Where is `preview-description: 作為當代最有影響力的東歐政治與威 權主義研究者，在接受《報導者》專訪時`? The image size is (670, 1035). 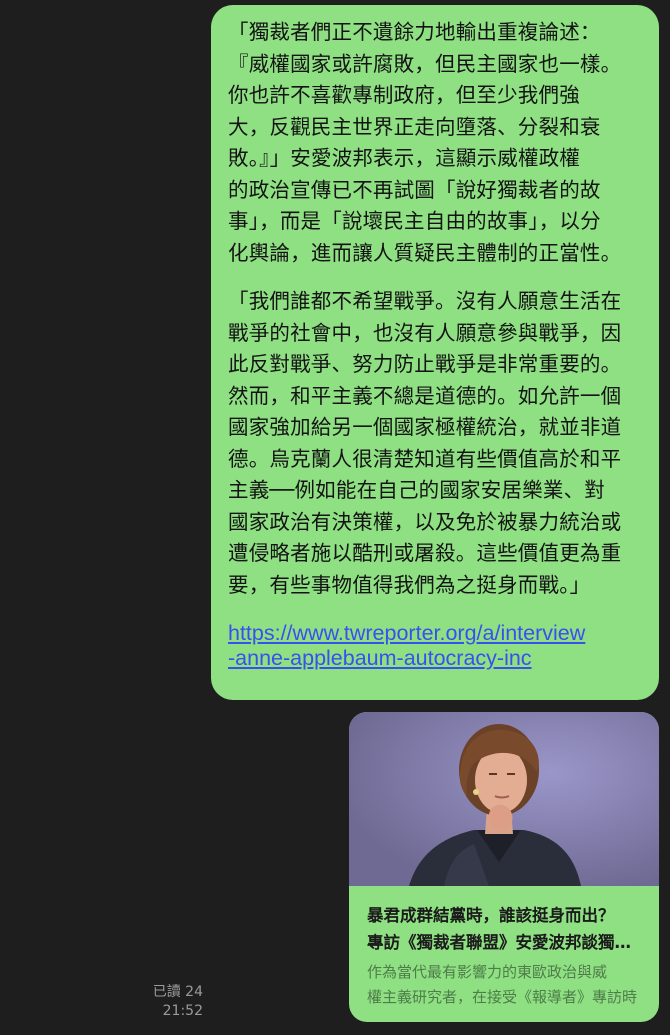
preview-description: 作為當代最有影響力的東歐政治與威 權主義研究者，在接受《報導者》專訪時 is located at coordinates (504, 985).